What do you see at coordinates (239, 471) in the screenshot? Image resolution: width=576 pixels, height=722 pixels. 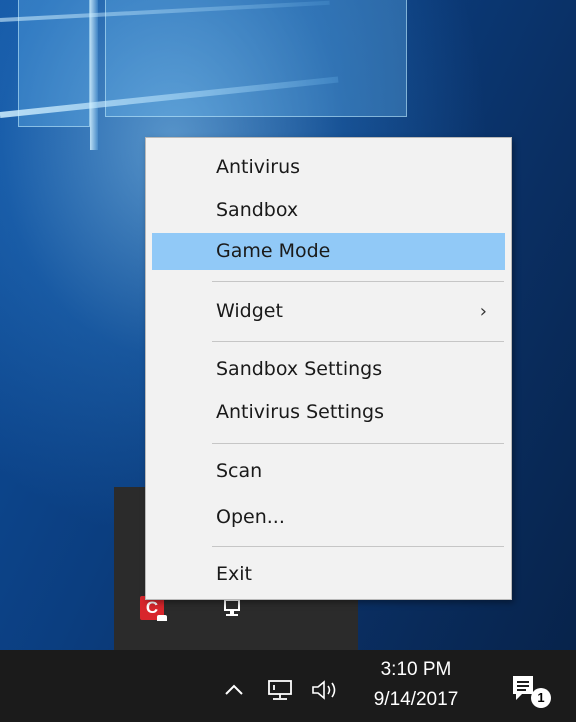 I see `menu-item-label: Scan` at bounding box center [239, 471].